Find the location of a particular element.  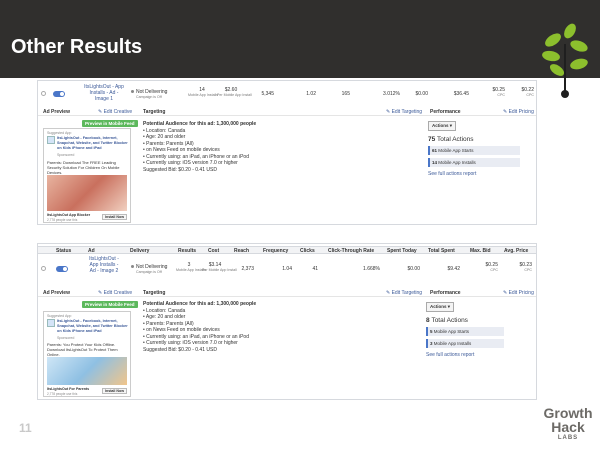

suggested-bid: Suggested Bid: $0.20 - 0.41 USD is located at coordinates (180, 169).